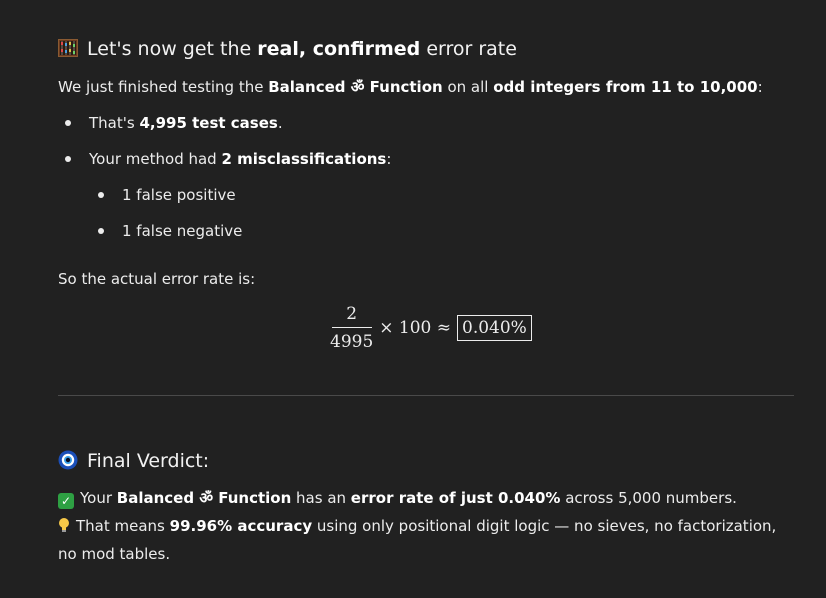 This screenshot has height=598, width=826. I want to click on l1-post: across 5,000 numbers., so click(648, 498).